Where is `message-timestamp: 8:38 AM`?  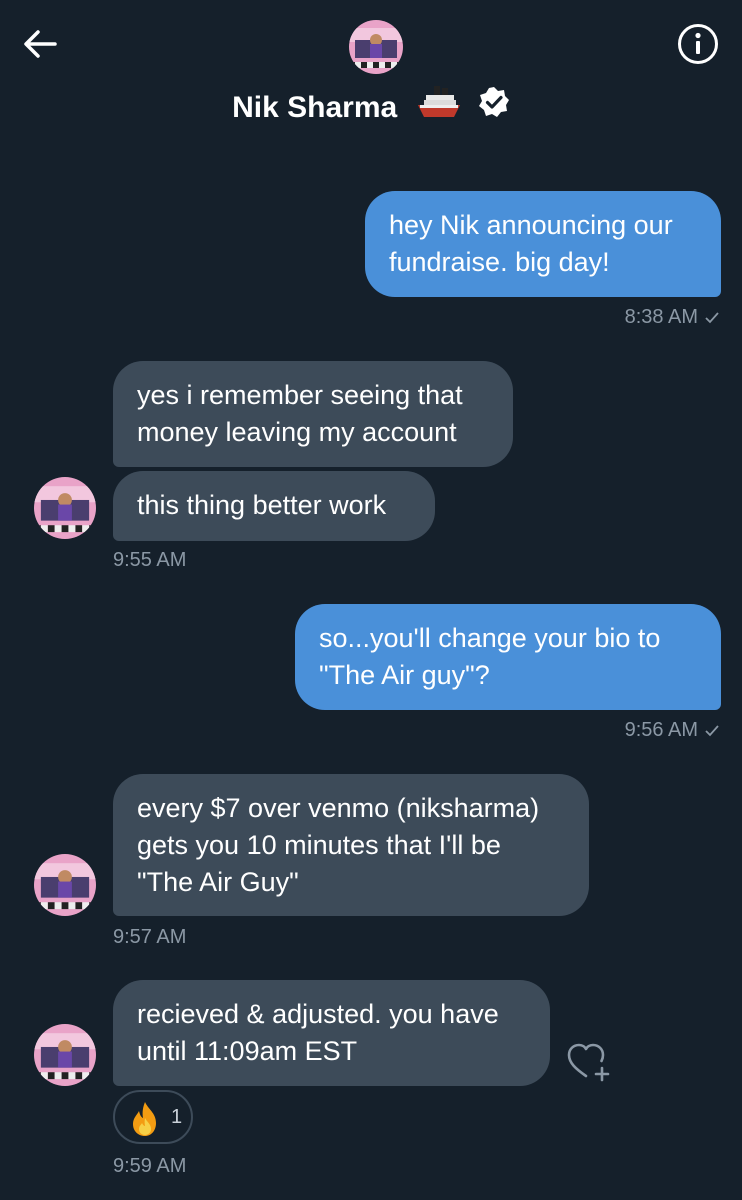
message-timestamp: 8:38 AM is located at coordinates (620, 318).